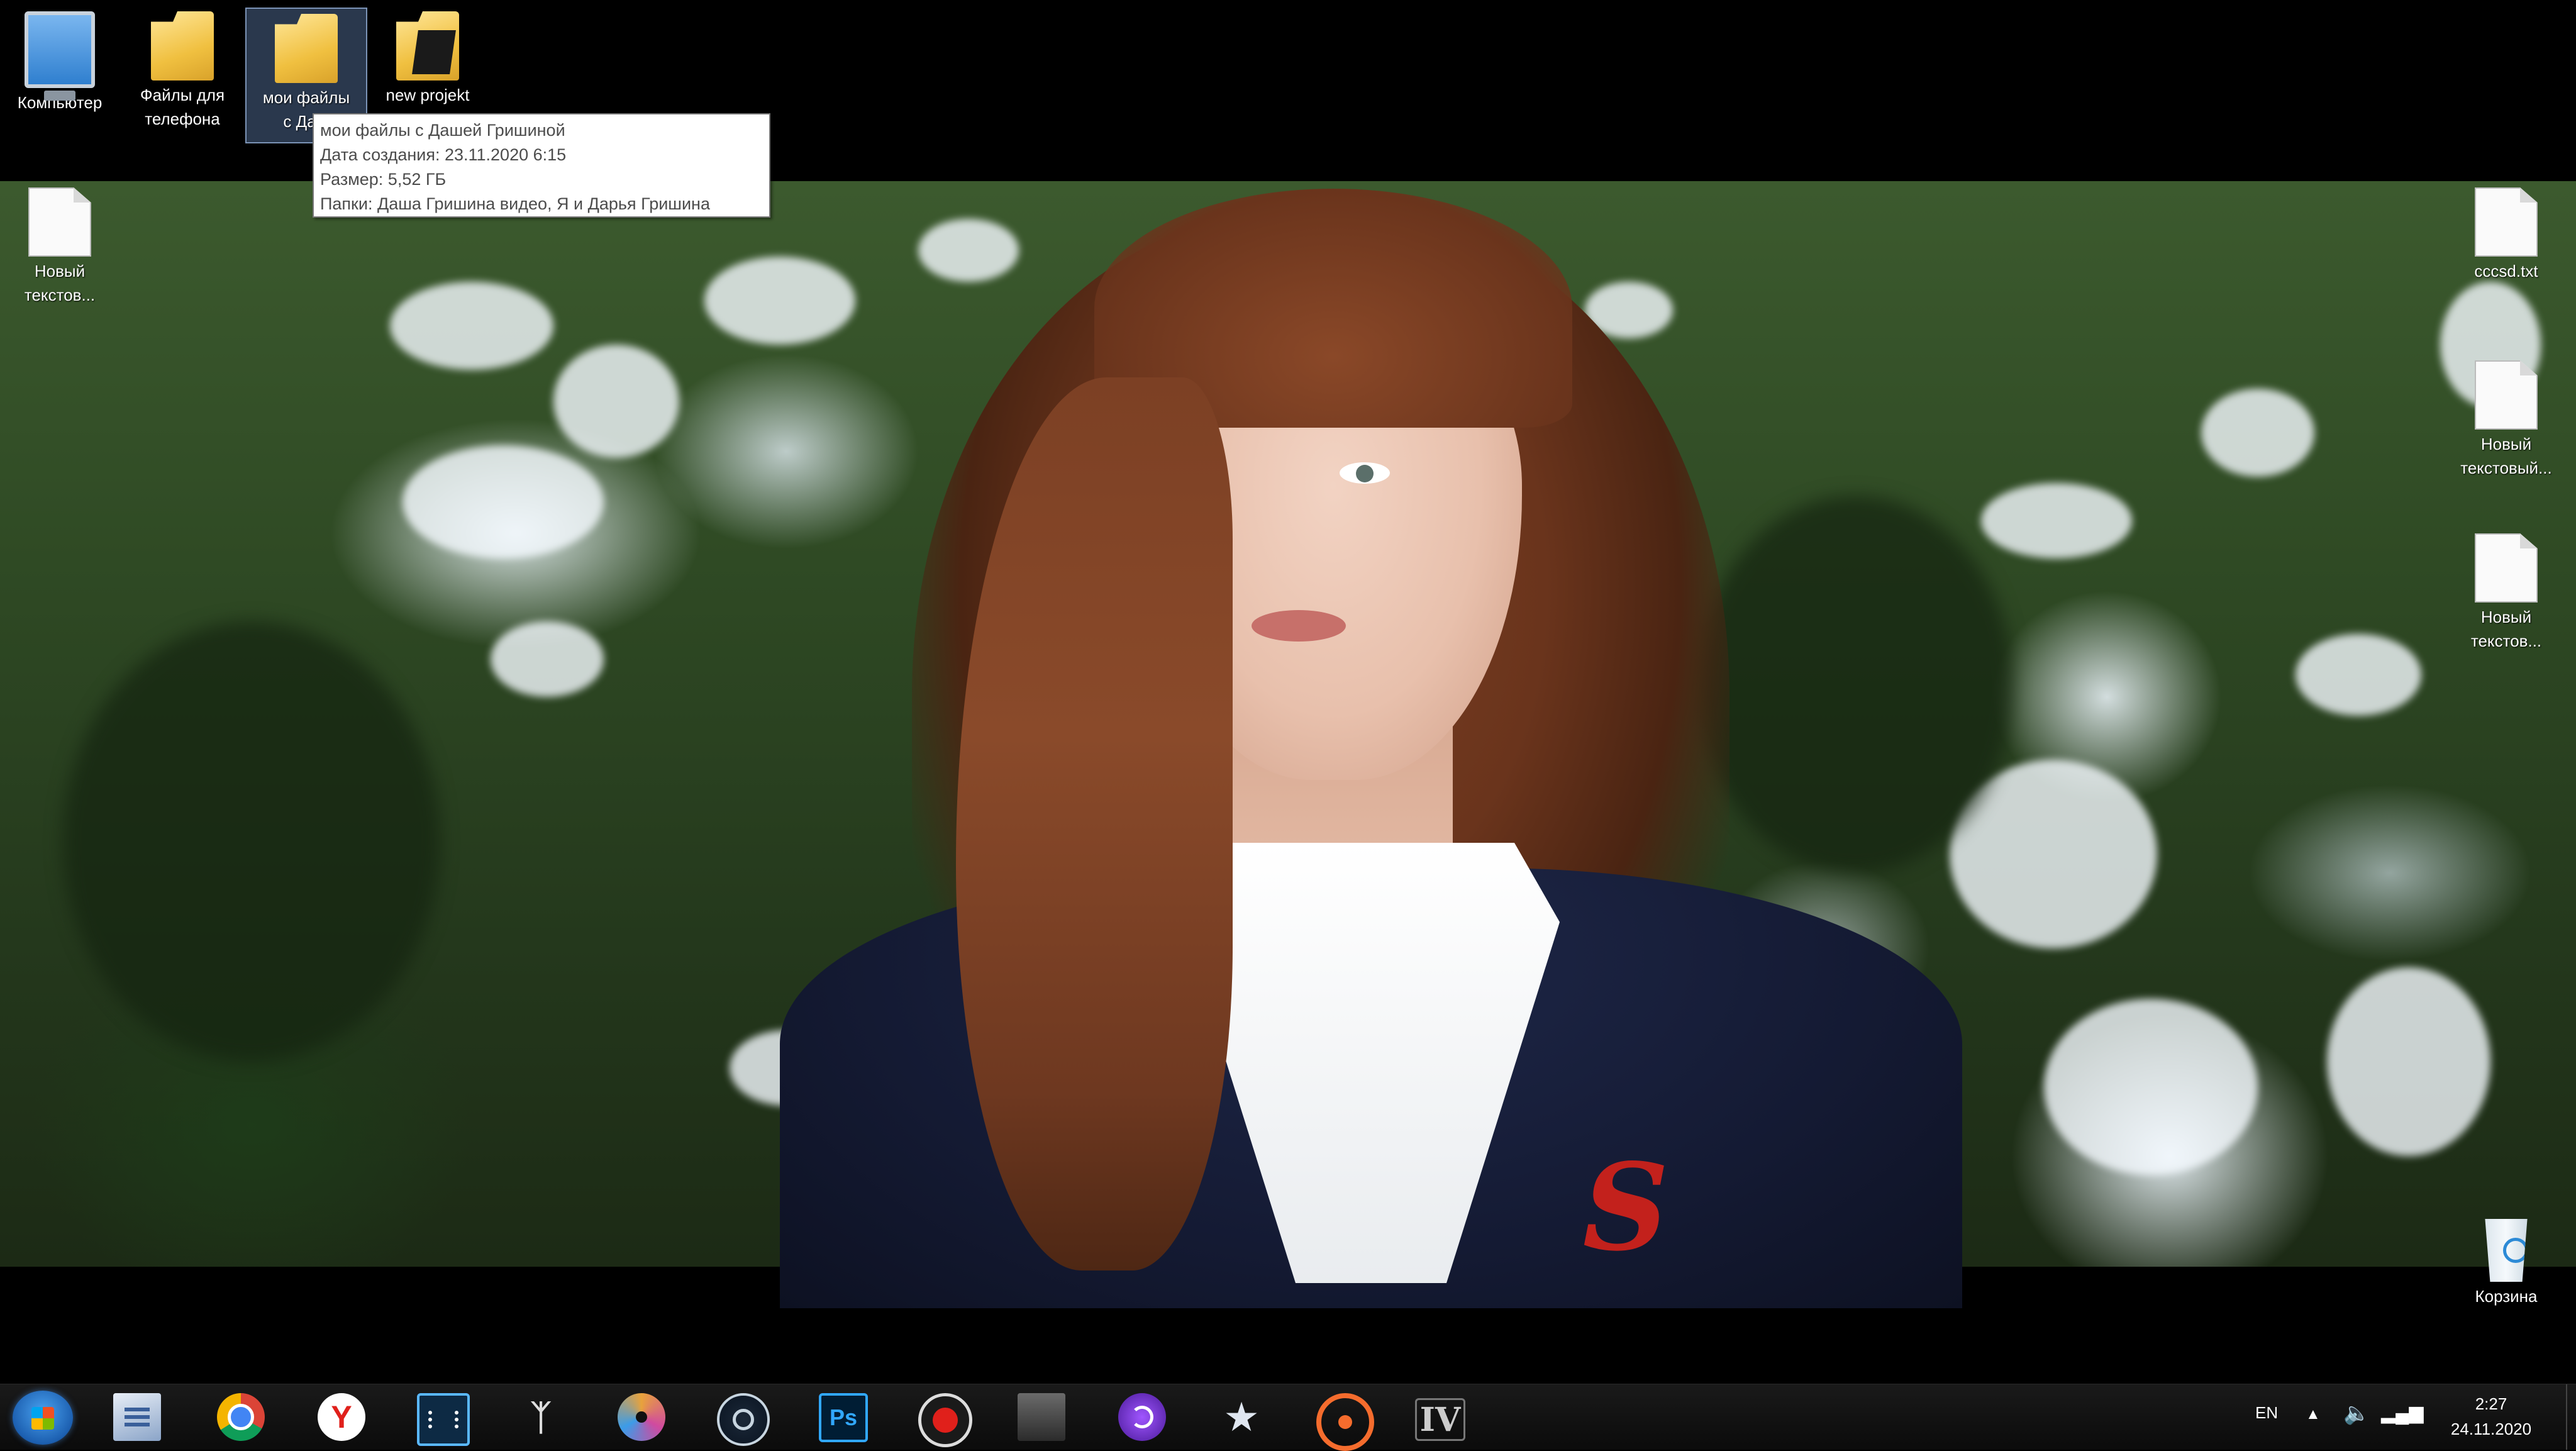  Describe the element at coordinates (743, 1420) in the screenshot. I see `steam-icon` at that location.